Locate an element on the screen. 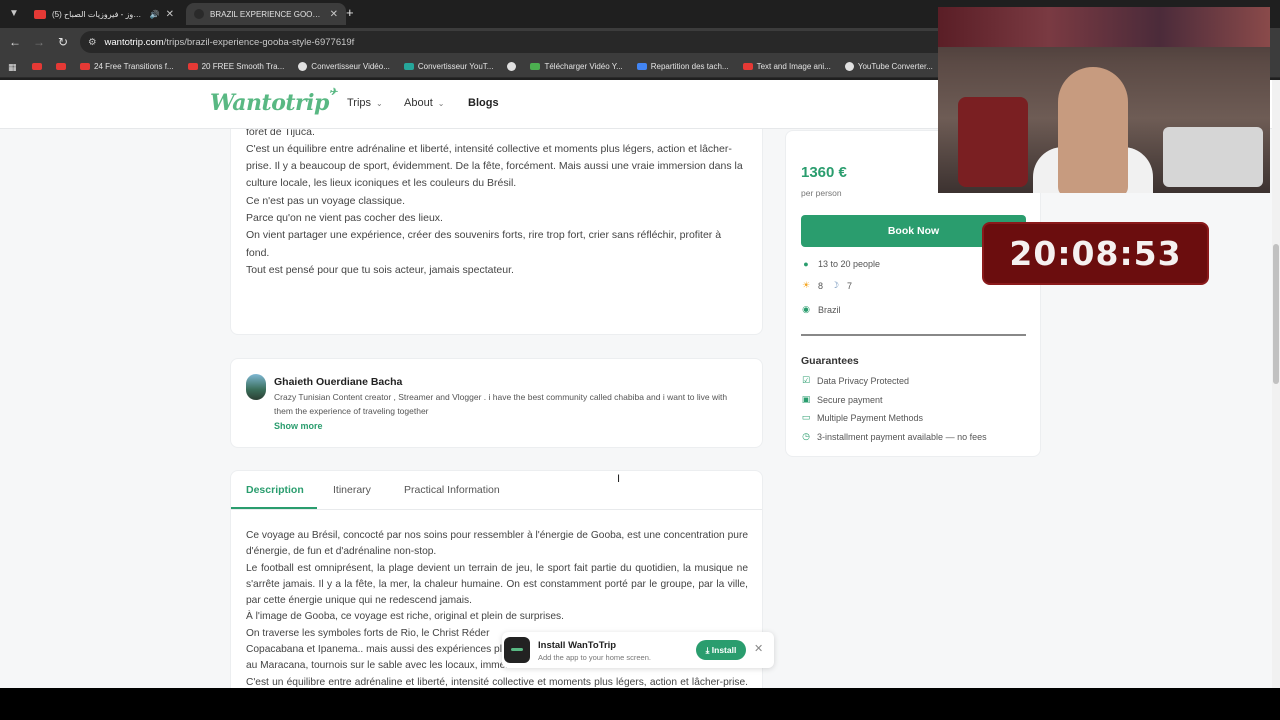 This screenshot has width=1280, height=720. browser-tab-active: BRAZIL EXPERIENCE GOOBA ST ✕ is located at coordinates (266, 14).